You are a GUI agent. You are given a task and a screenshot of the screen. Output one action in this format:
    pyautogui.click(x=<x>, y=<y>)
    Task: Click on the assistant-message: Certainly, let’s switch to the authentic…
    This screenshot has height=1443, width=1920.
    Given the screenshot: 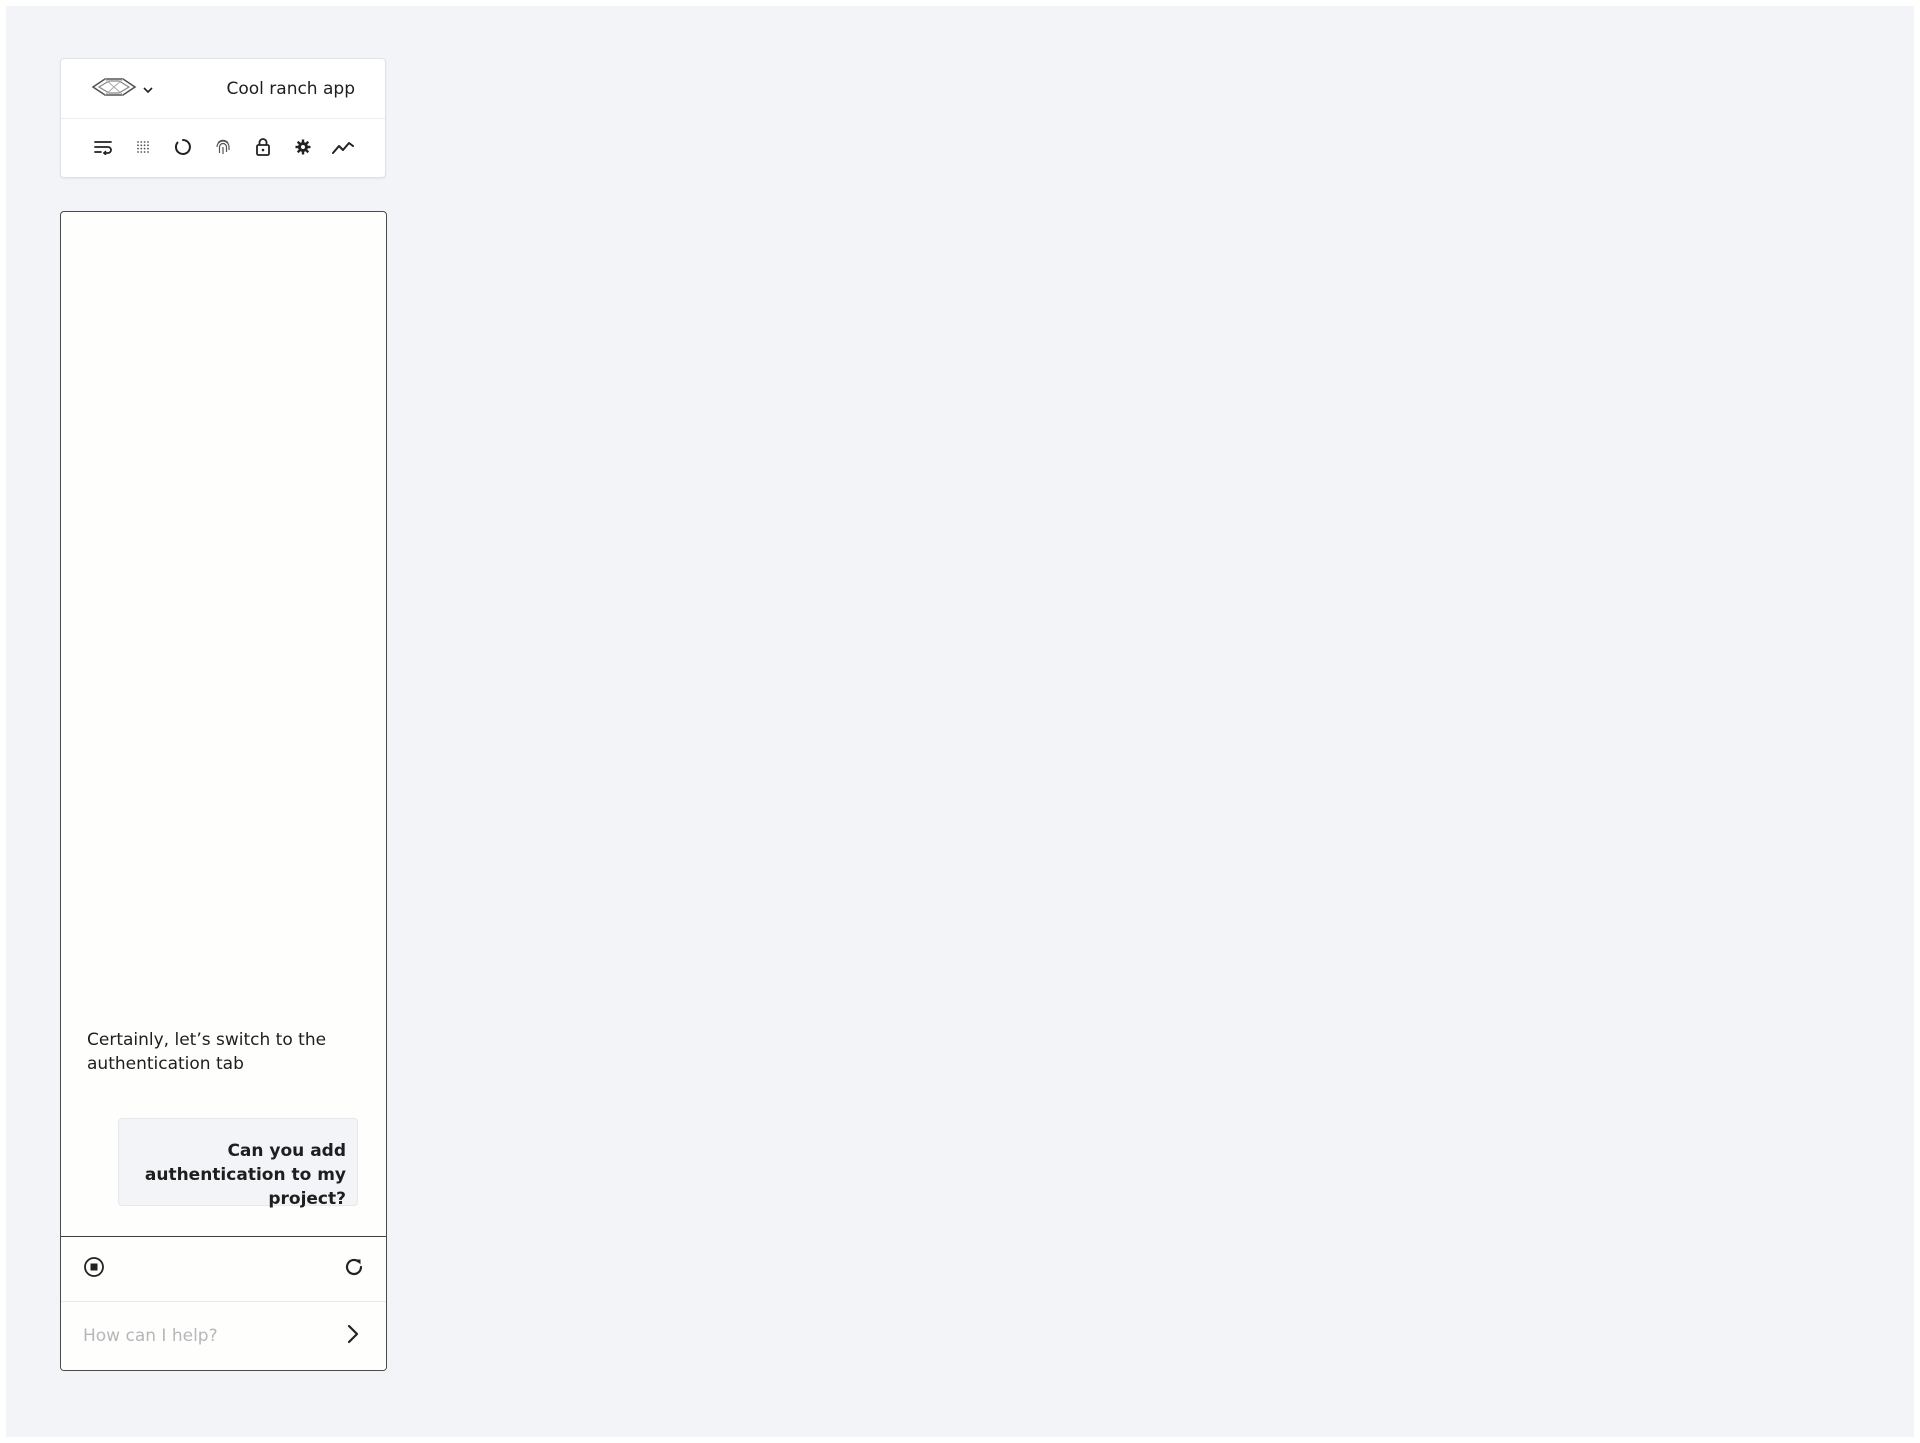 What is the action you would take?
    pyautogui.click(x=207, y=1052)
    